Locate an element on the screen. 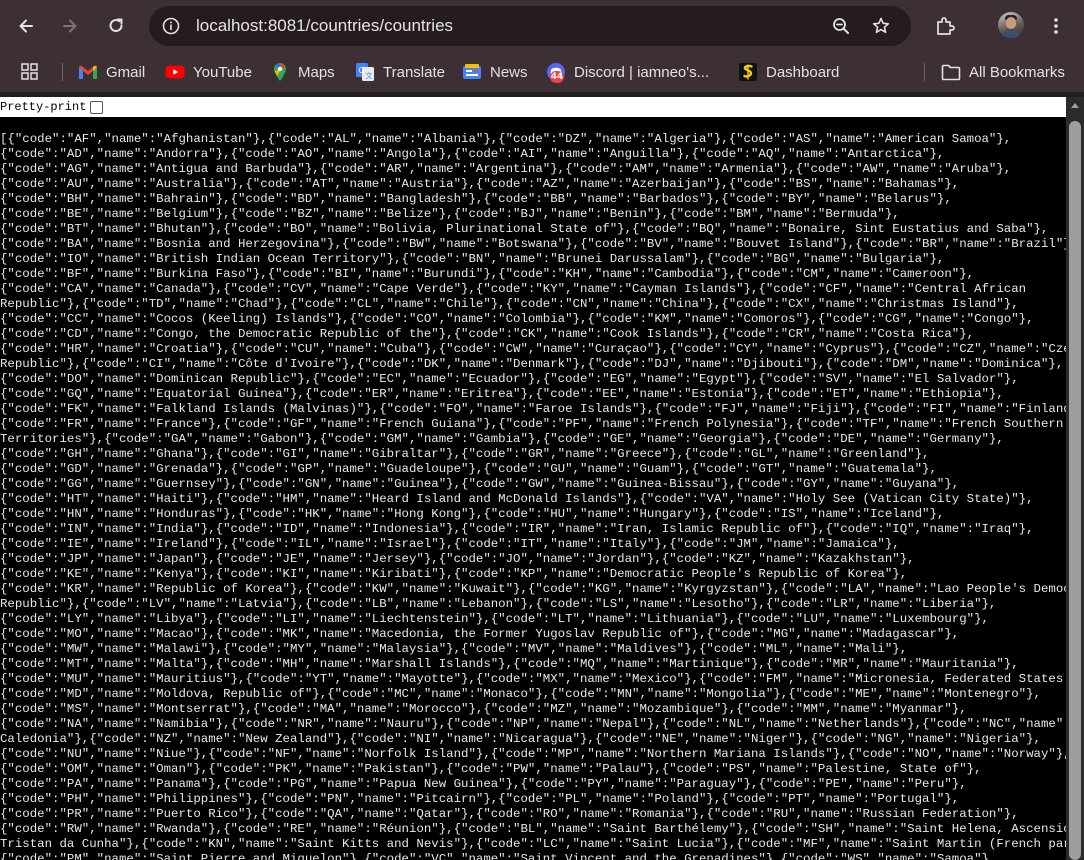 This screenshot has height=860, width=1084. forward-arrow-icon is located at coordinates (70, 26).